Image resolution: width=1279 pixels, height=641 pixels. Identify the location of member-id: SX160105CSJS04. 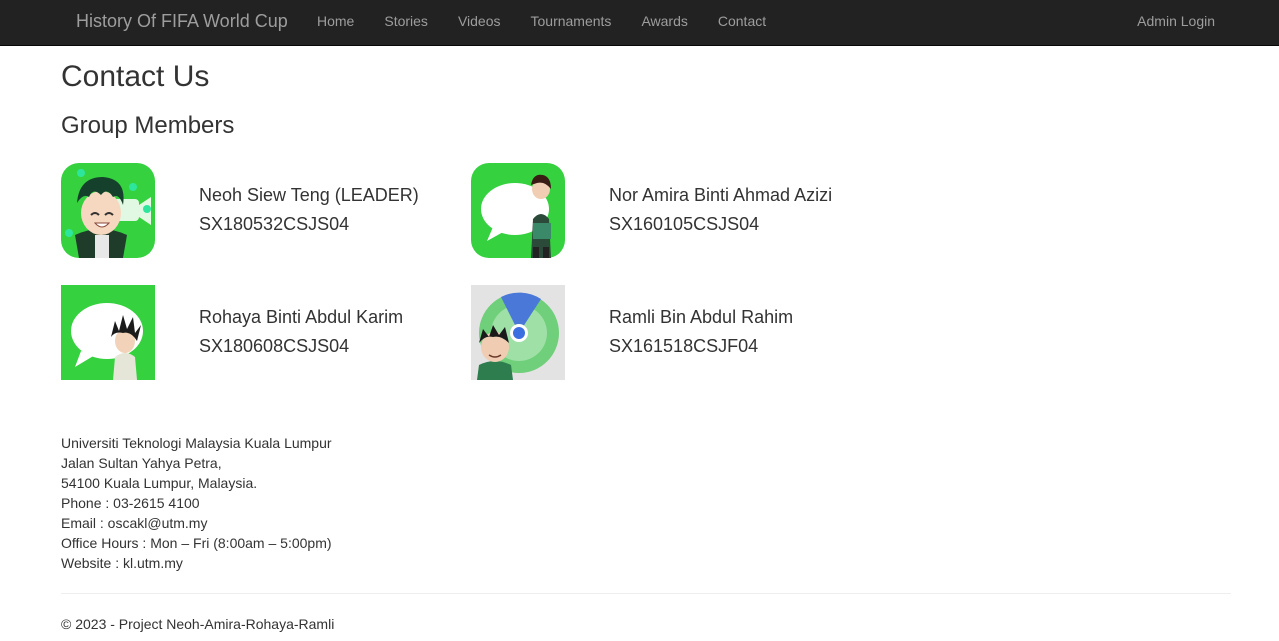
(684, 224).